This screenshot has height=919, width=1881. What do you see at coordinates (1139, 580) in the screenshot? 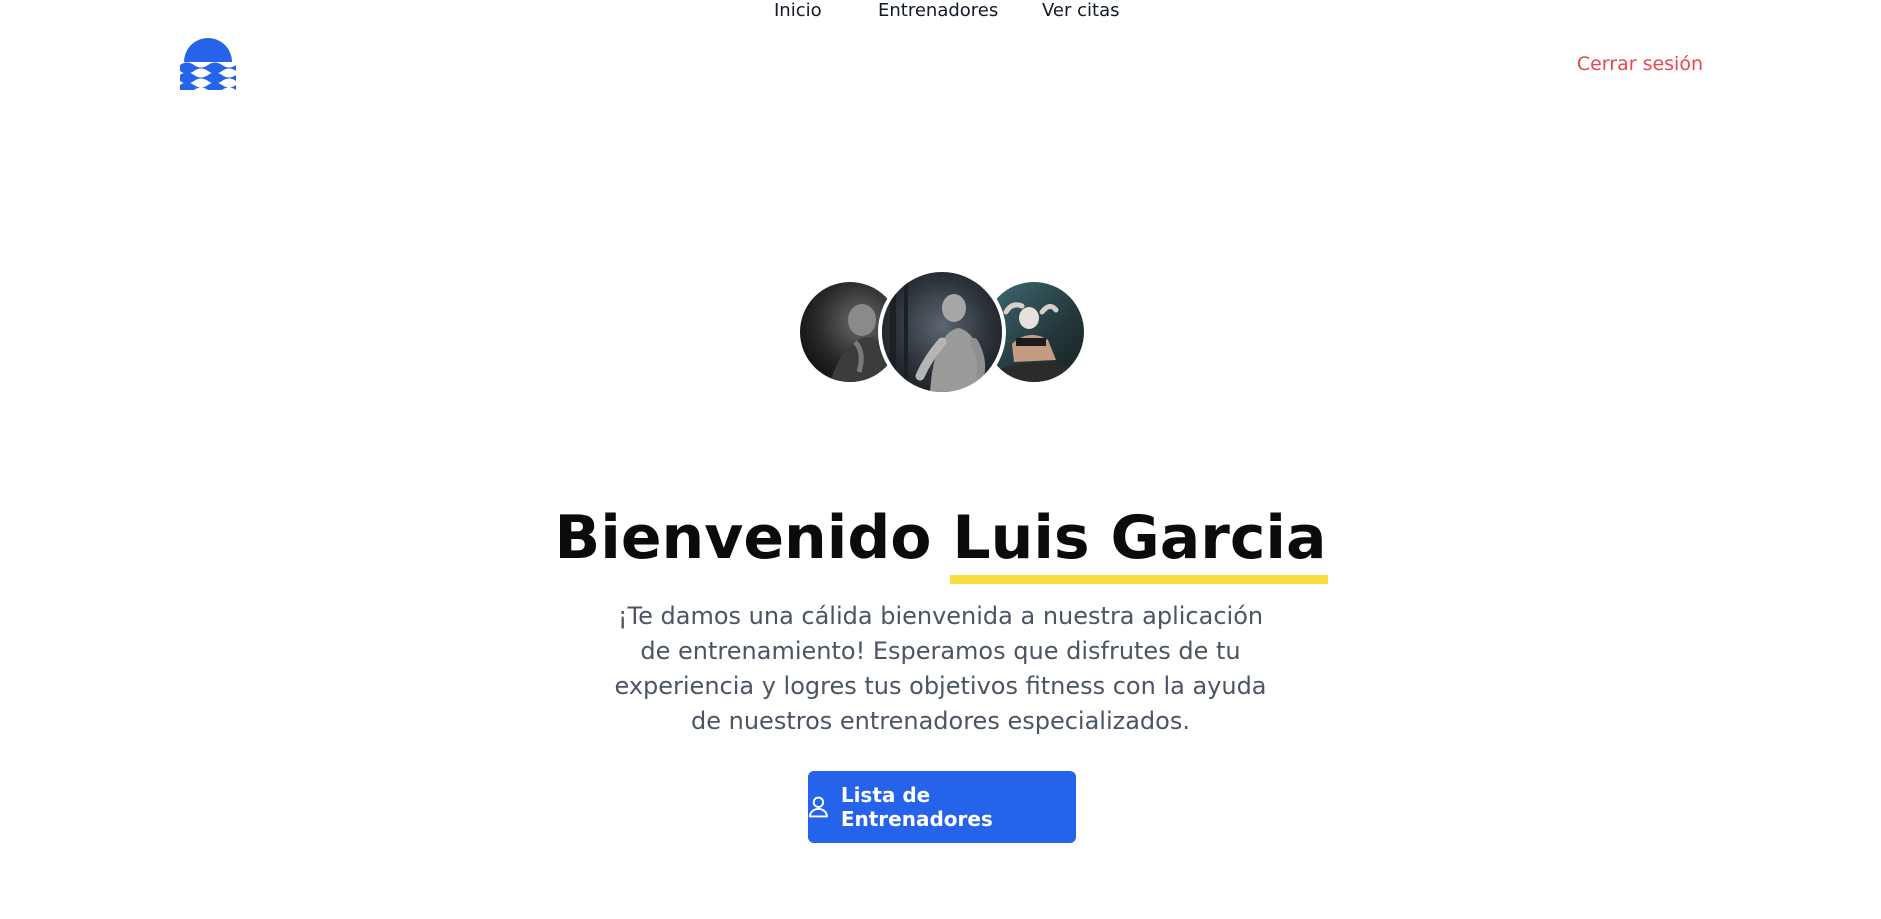
I see `name-underline-highlight` at bounding box center [1139, 580].